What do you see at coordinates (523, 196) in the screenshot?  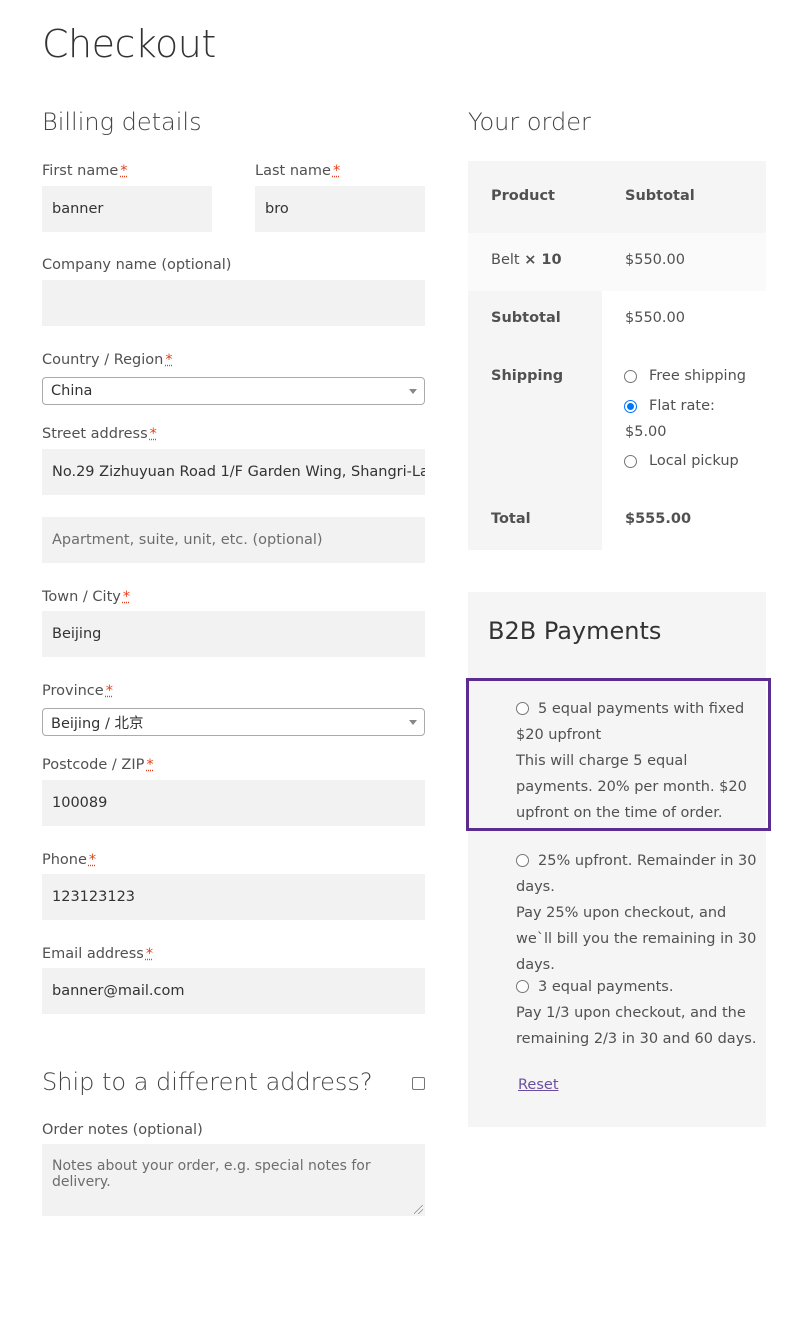 I see `product-header: Product` at bounding box center [523, 196].